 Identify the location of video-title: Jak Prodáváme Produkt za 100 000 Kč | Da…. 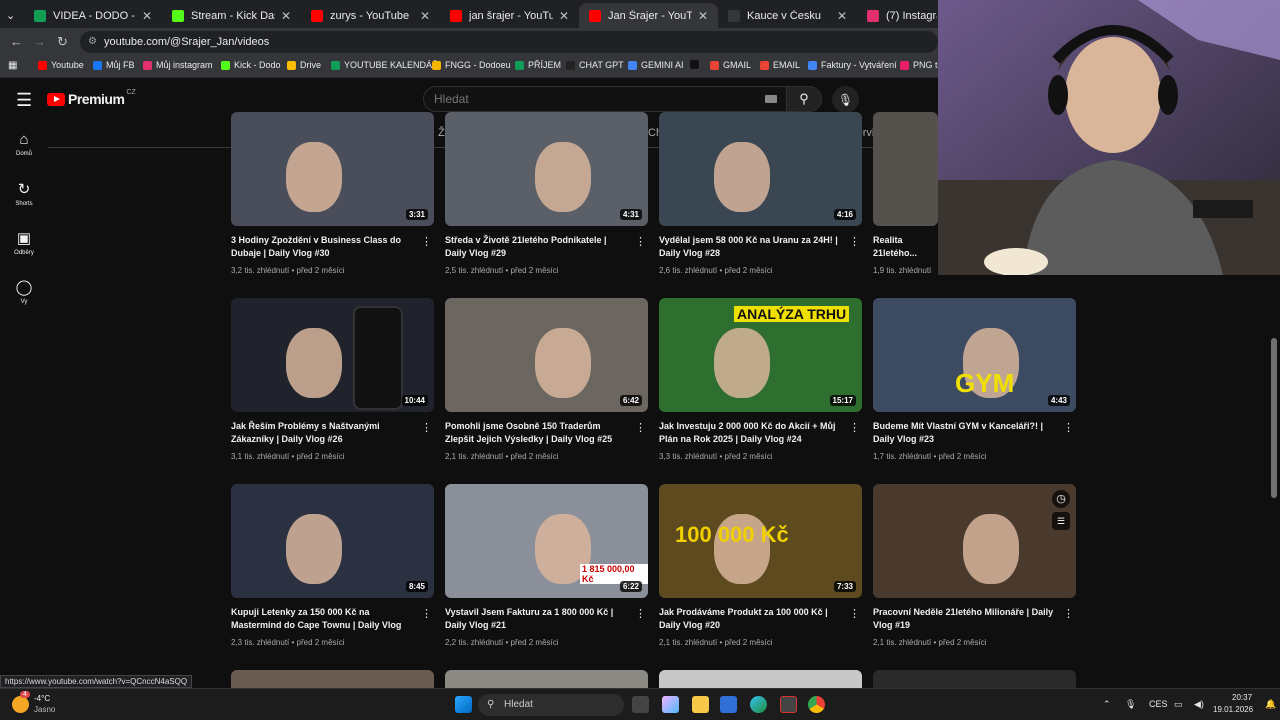
(751, 619).